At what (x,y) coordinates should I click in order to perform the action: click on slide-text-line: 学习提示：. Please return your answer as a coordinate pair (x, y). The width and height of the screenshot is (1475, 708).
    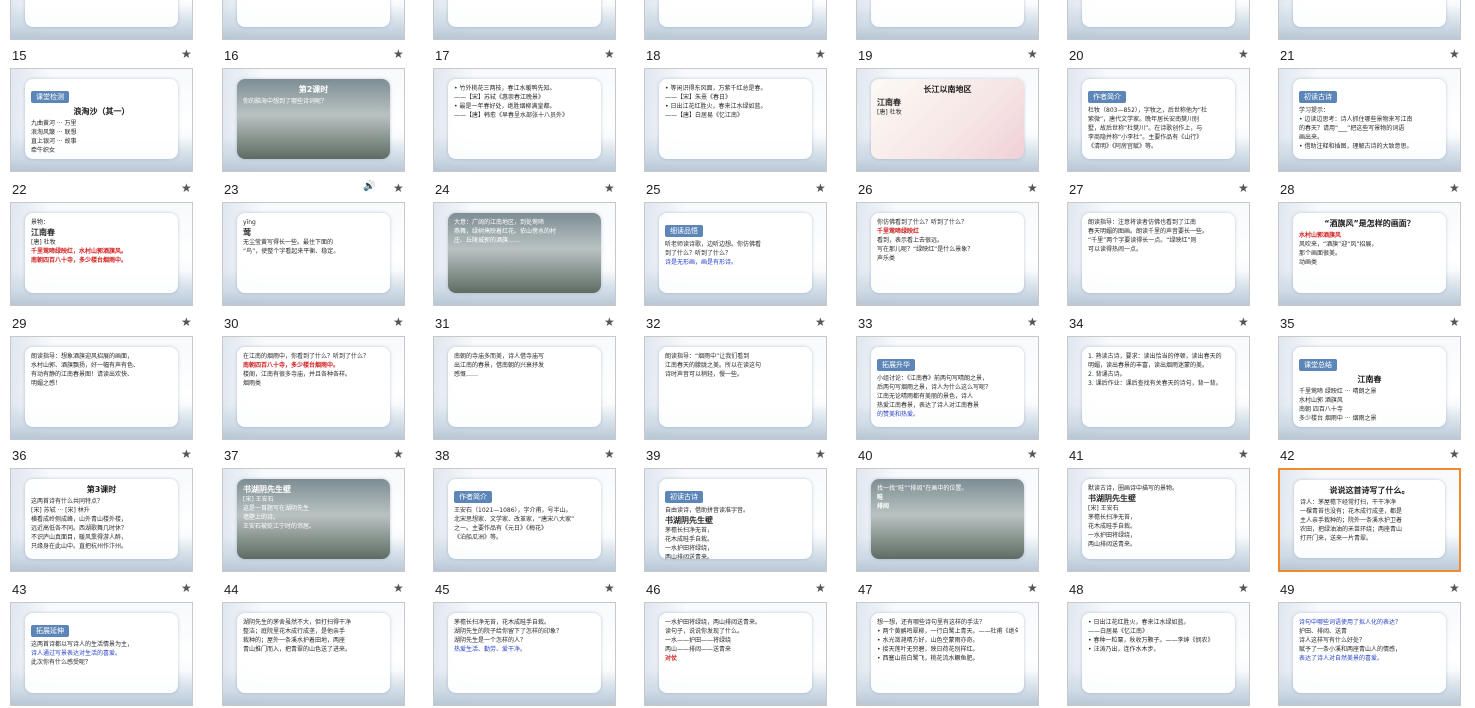
    Looking at the image, I should click on (1314, 110).